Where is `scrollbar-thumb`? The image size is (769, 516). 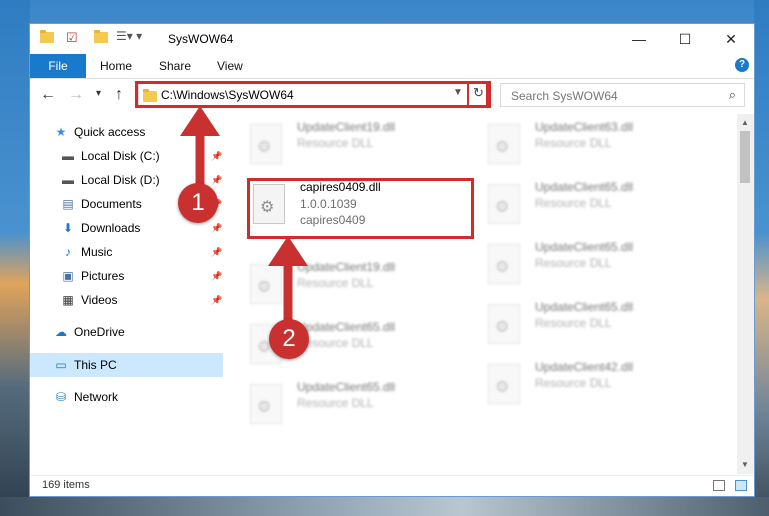 scrollbar-thumb is located at coordinates (745, 157).